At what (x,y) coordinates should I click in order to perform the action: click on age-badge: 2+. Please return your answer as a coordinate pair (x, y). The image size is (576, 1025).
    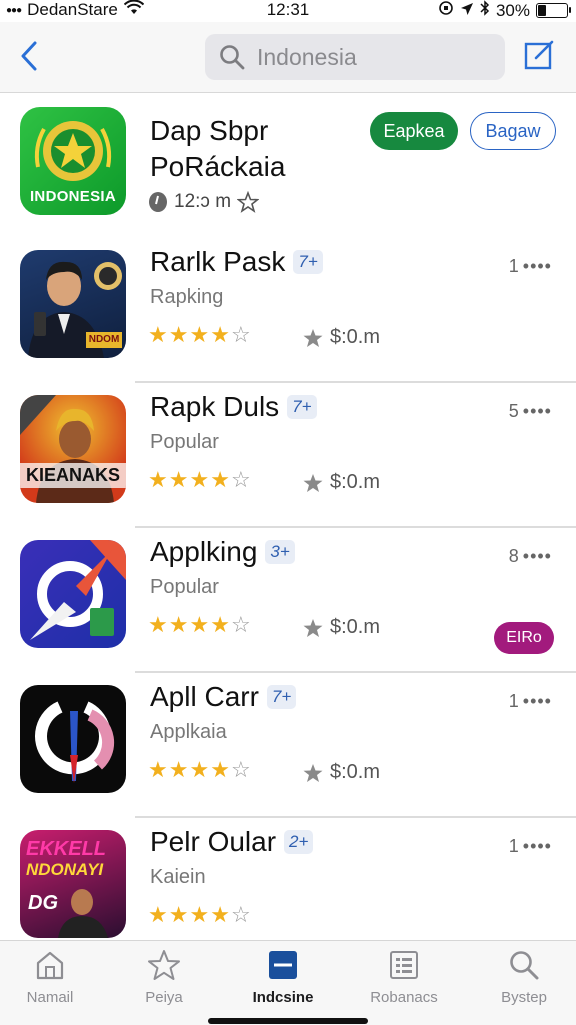
    Looking at the image, I should click on (299, 842).